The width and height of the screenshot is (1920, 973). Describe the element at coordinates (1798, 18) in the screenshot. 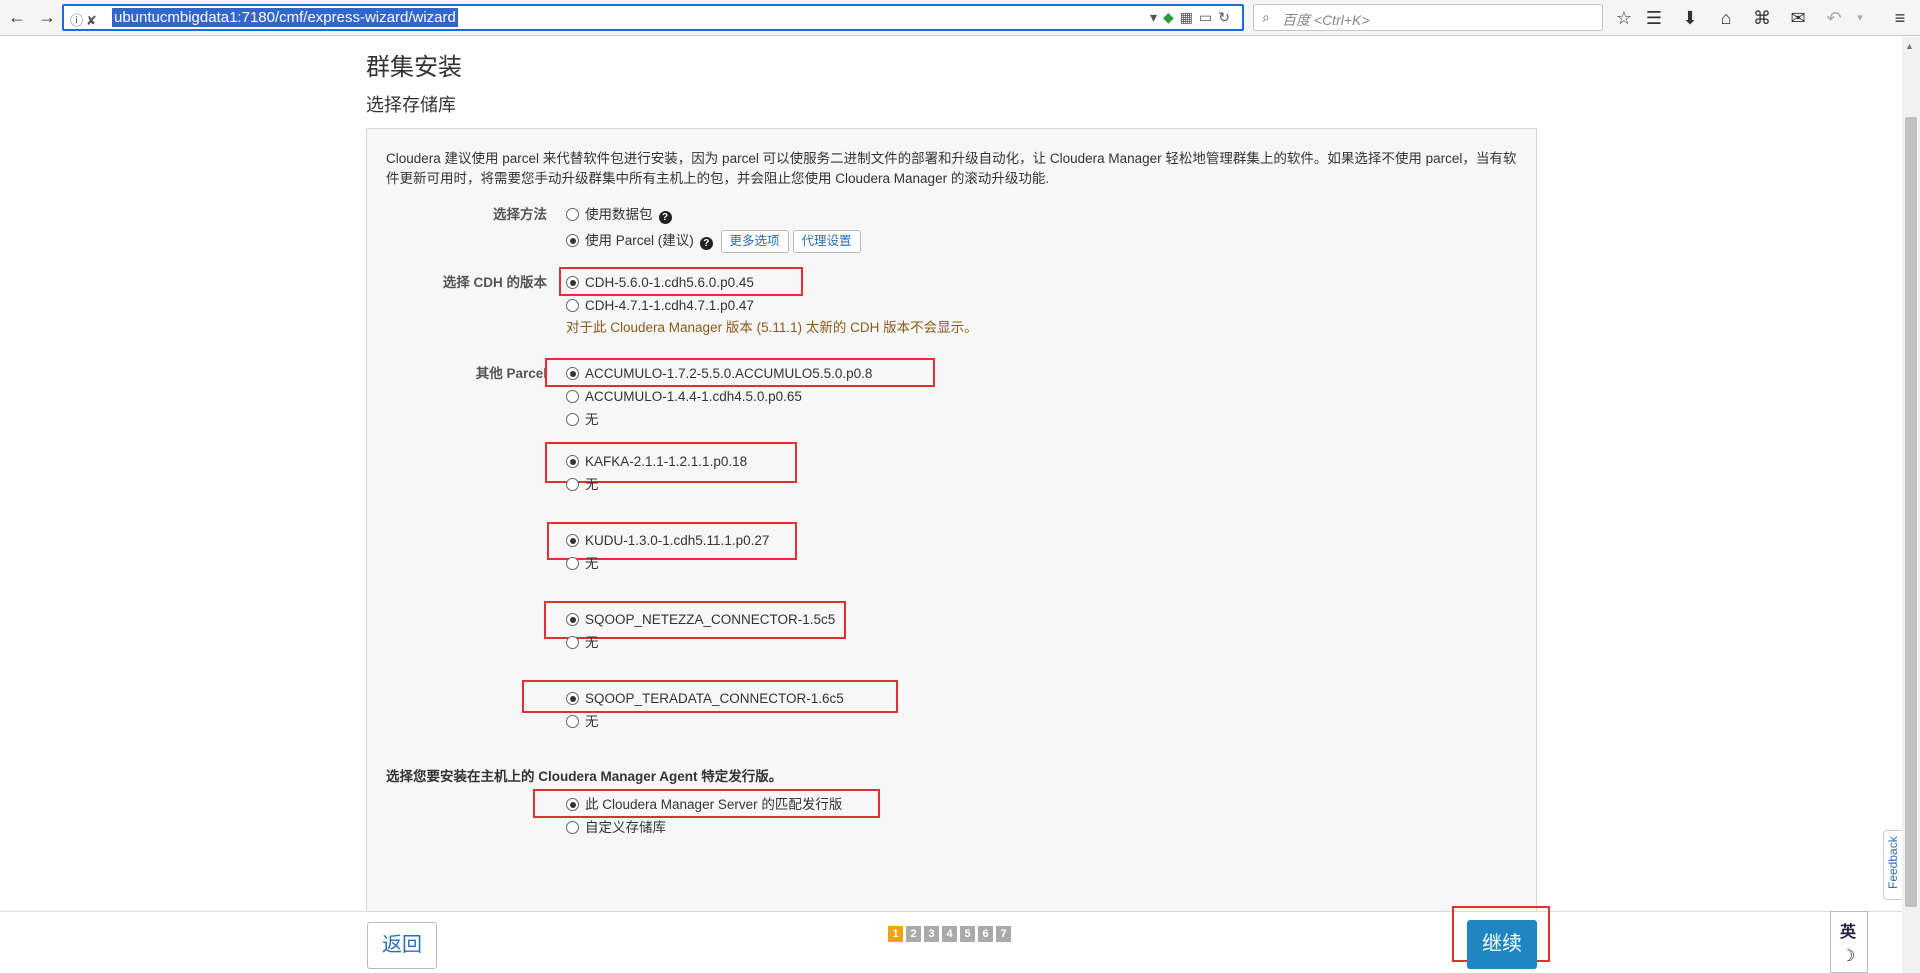

I see `chat-bubble-icon: ✉` at that location.